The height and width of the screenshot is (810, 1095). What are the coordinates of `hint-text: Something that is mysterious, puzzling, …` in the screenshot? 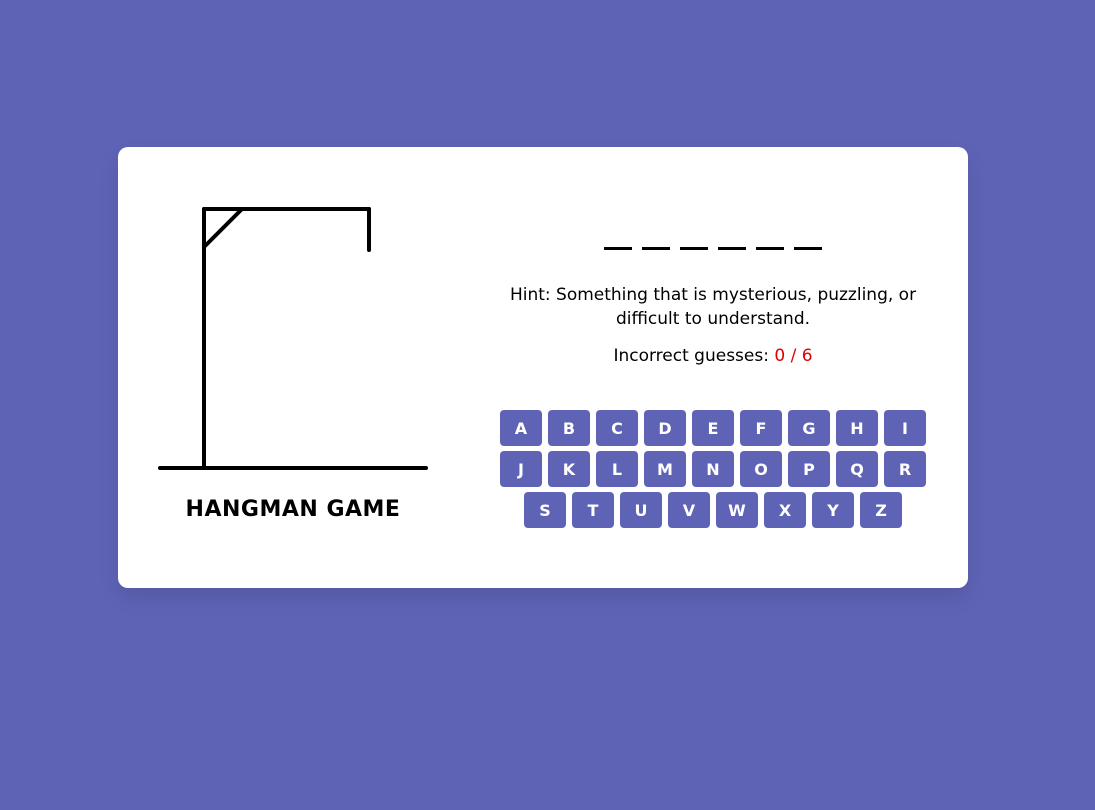 It's located at (736, 307).